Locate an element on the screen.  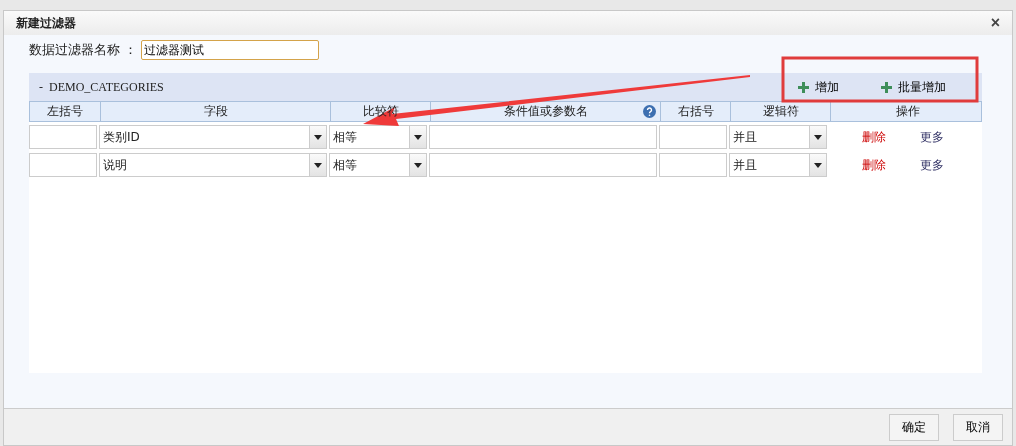
add-button: 增加 is located at coordinates (818, 87).